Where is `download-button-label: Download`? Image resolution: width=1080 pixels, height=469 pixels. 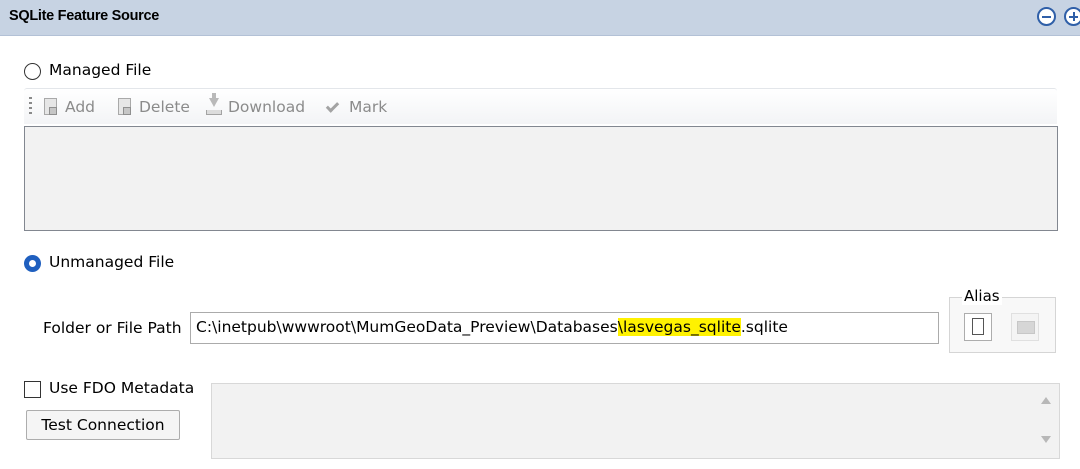
download-button-label: Download is located at coordinates (267, 107).